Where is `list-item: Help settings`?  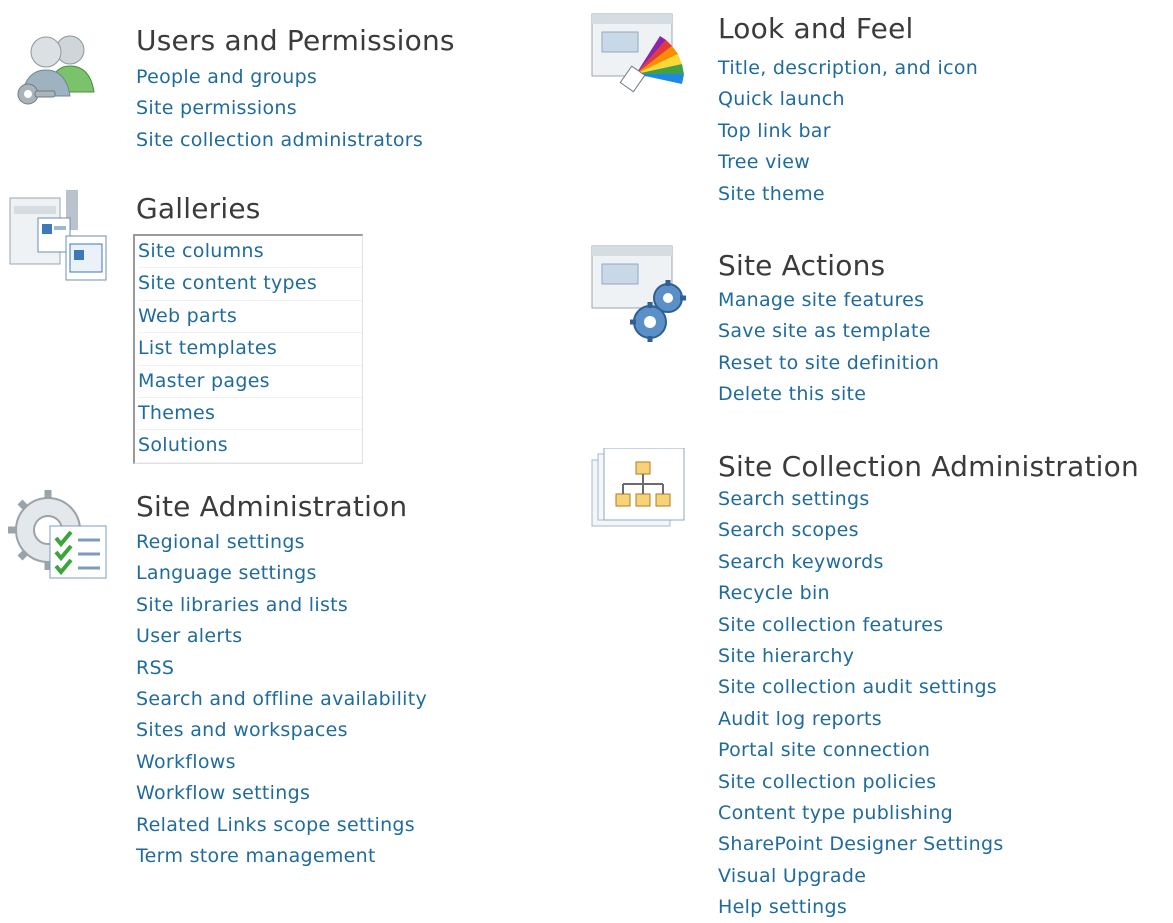 list-item: Help settings is located at coordinates (861, 907).